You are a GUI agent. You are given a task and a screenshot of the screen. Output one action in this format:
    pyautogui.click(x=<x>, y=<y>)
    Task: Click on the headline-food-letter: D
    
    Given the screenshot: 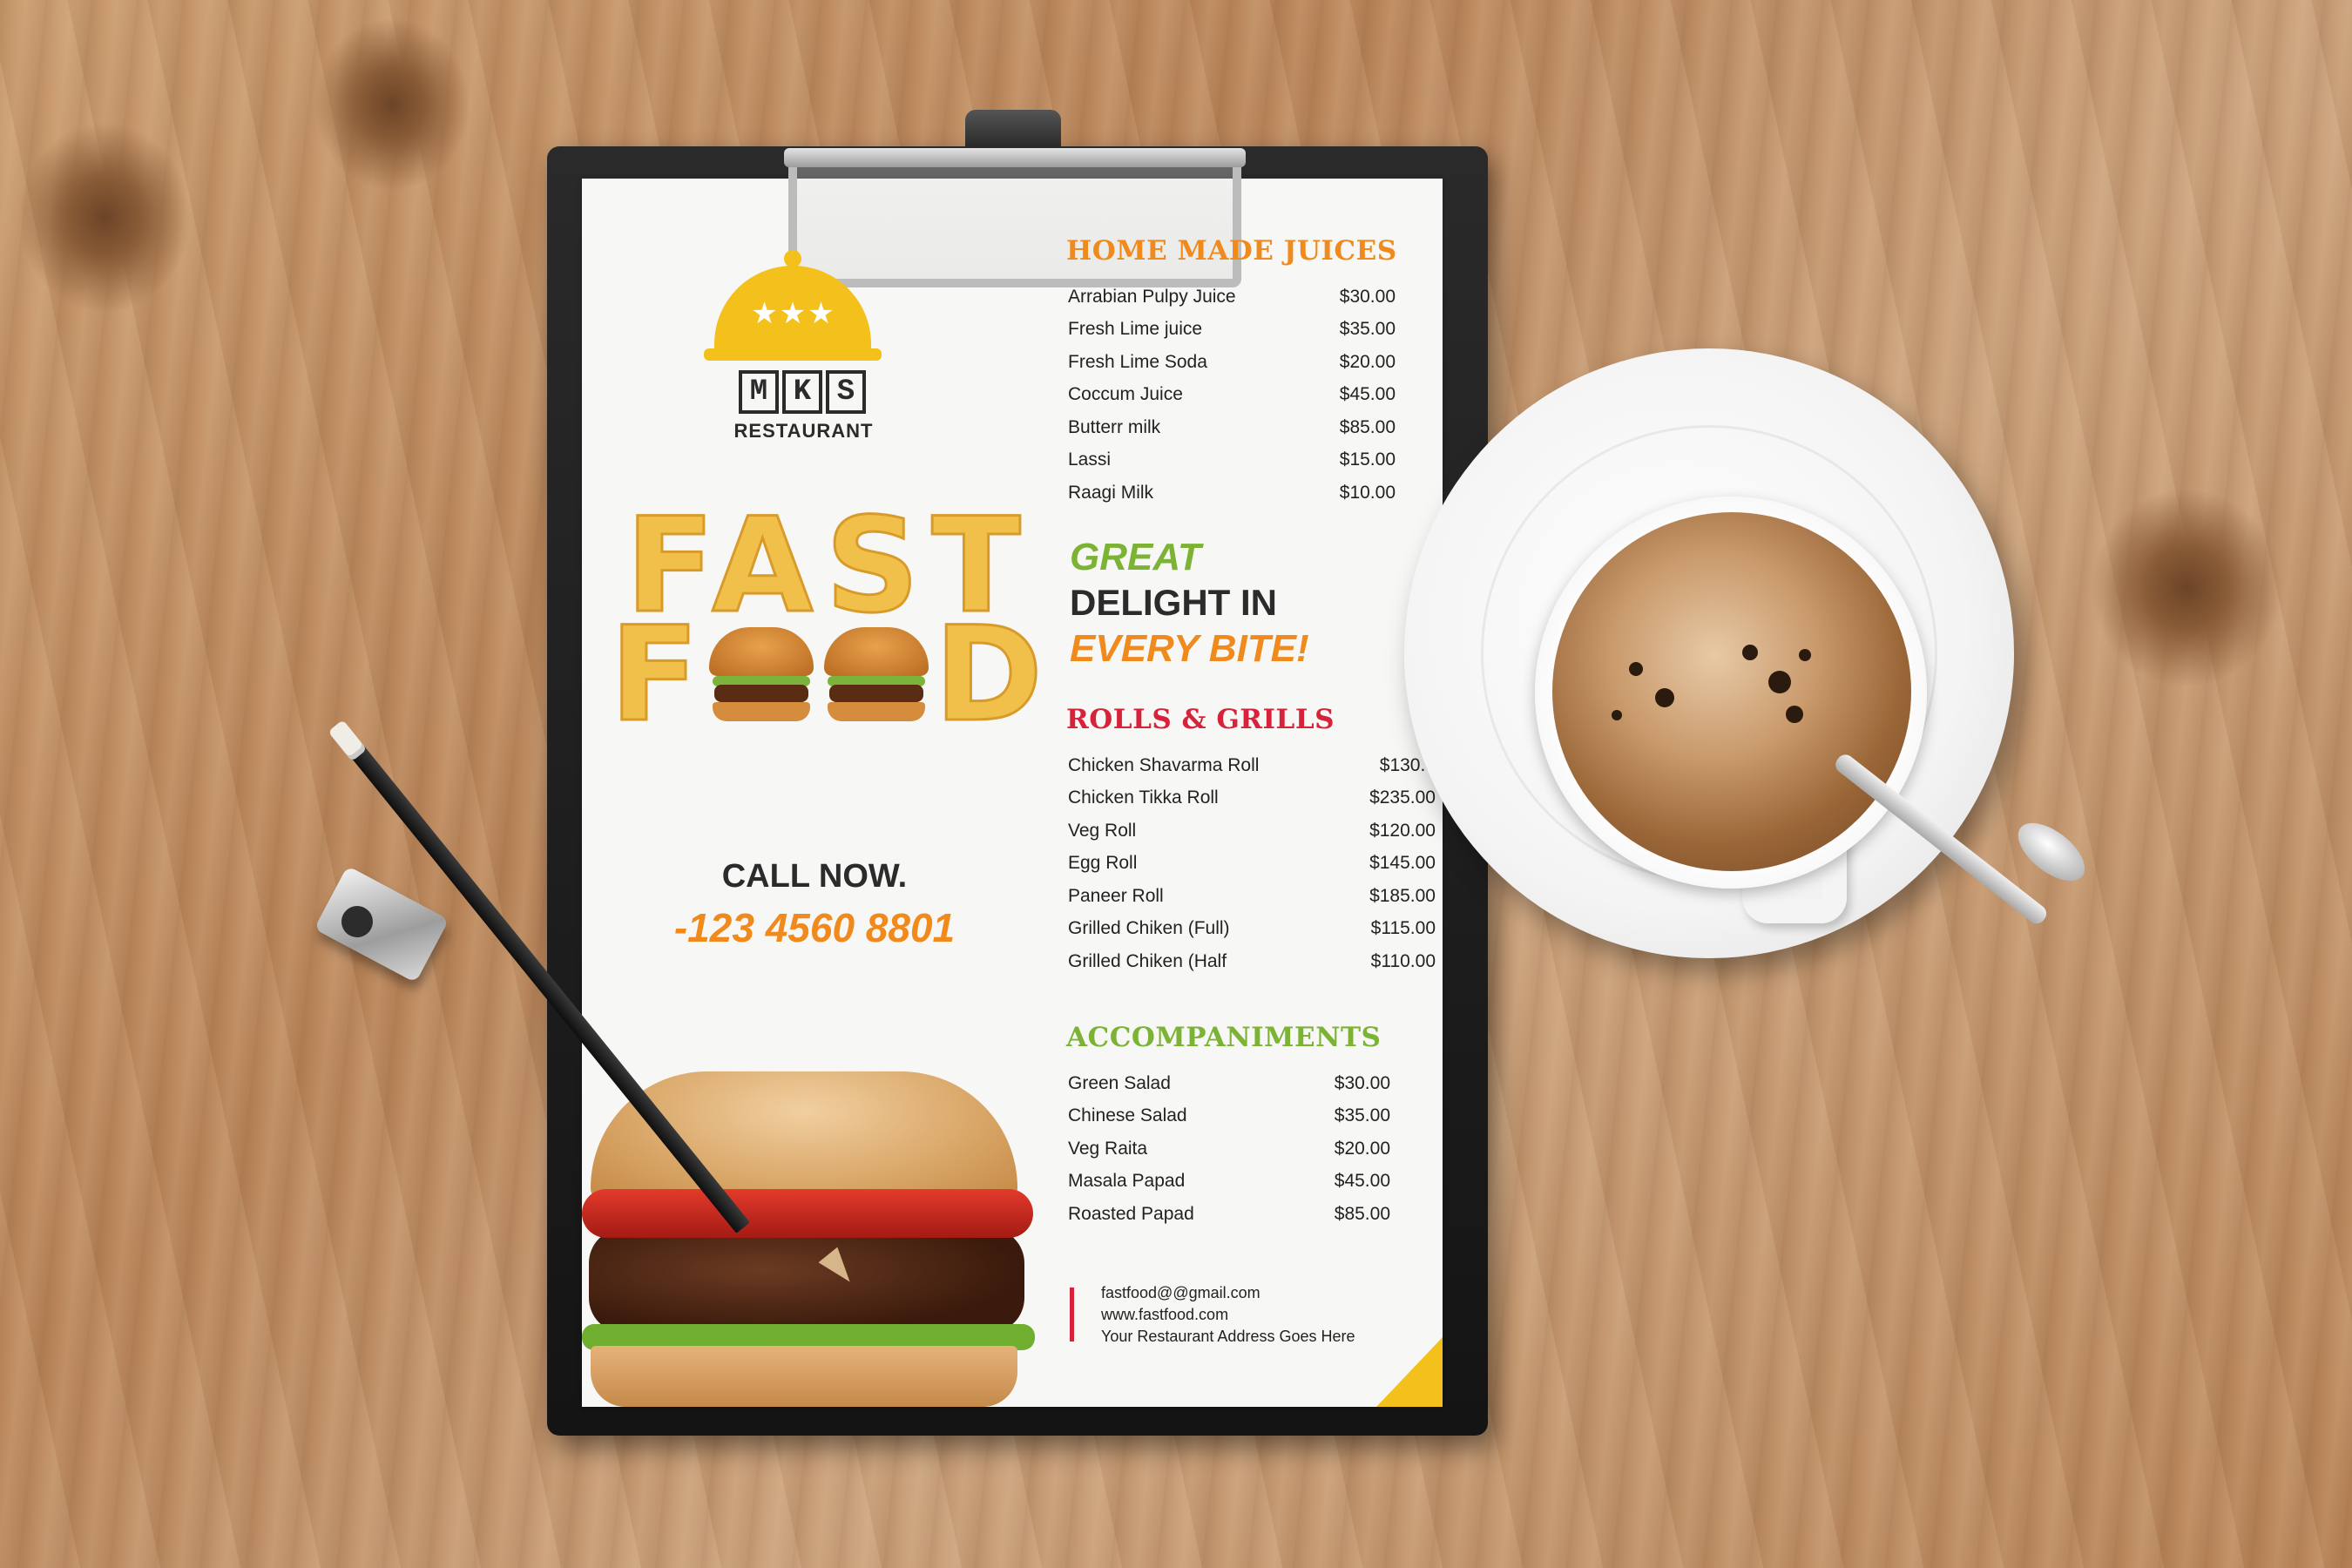 What is the action you would take?
    pyautogui.click(x=990, y=675)
    